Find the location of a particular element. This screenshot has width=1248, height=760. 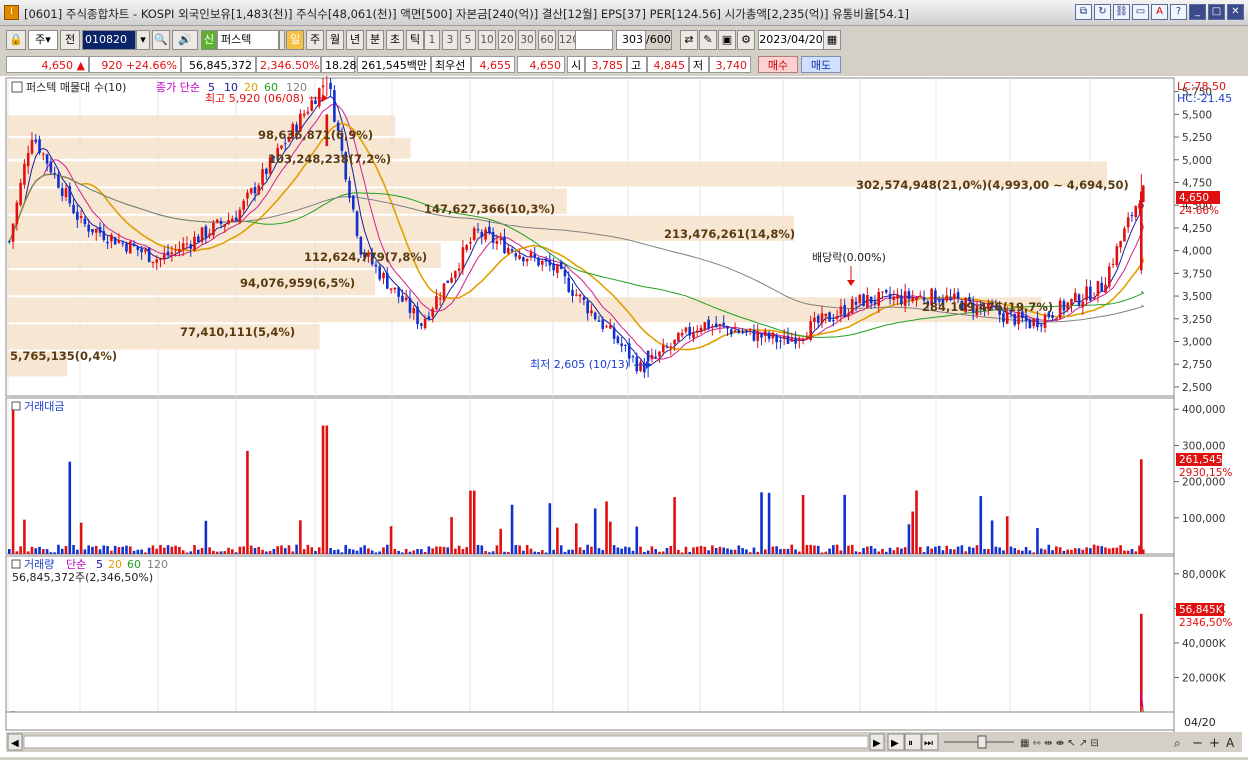

scroll-track is located at coordinates (446, 742).